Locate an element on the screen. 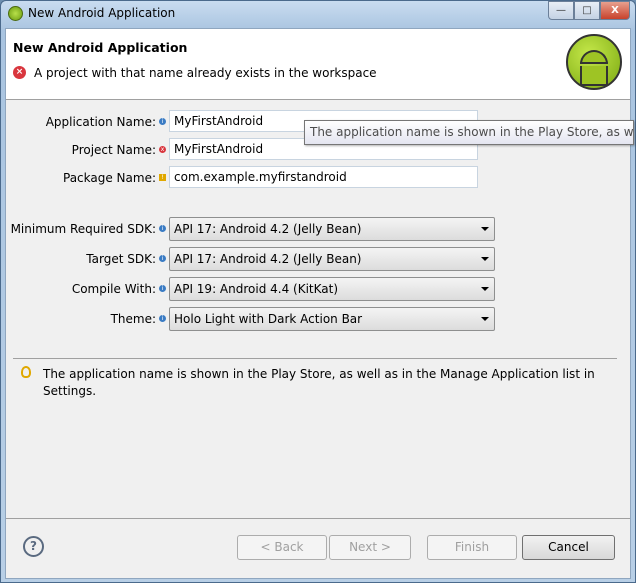 This screenshot has height=583, width=636. target-sdk-value: API 17: Android 4.2 (Jelly Bean) is located at coordinates (268, 259).